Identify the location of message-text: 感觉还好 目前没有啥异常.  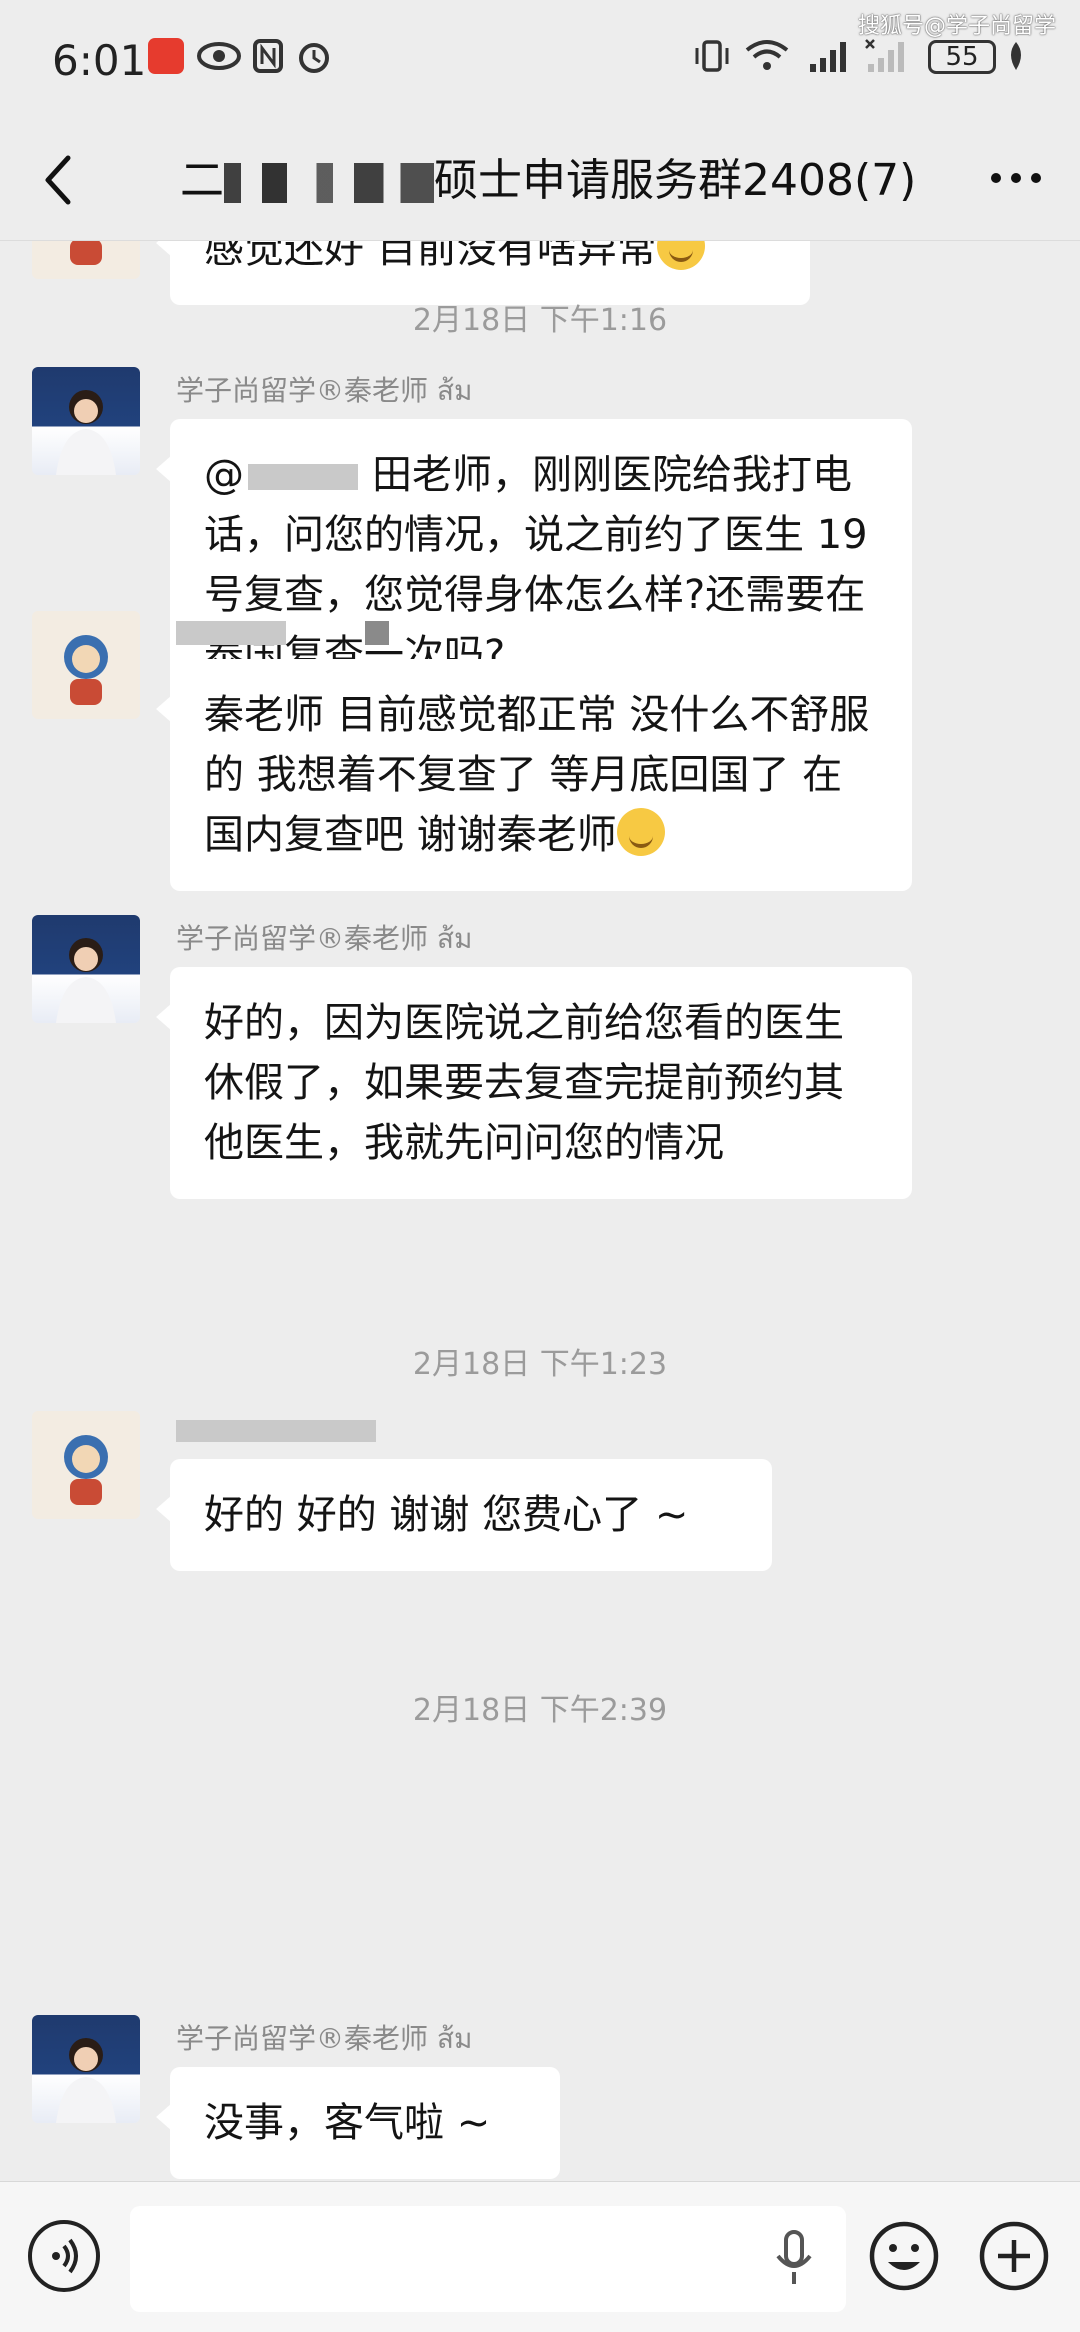
(430, 256).